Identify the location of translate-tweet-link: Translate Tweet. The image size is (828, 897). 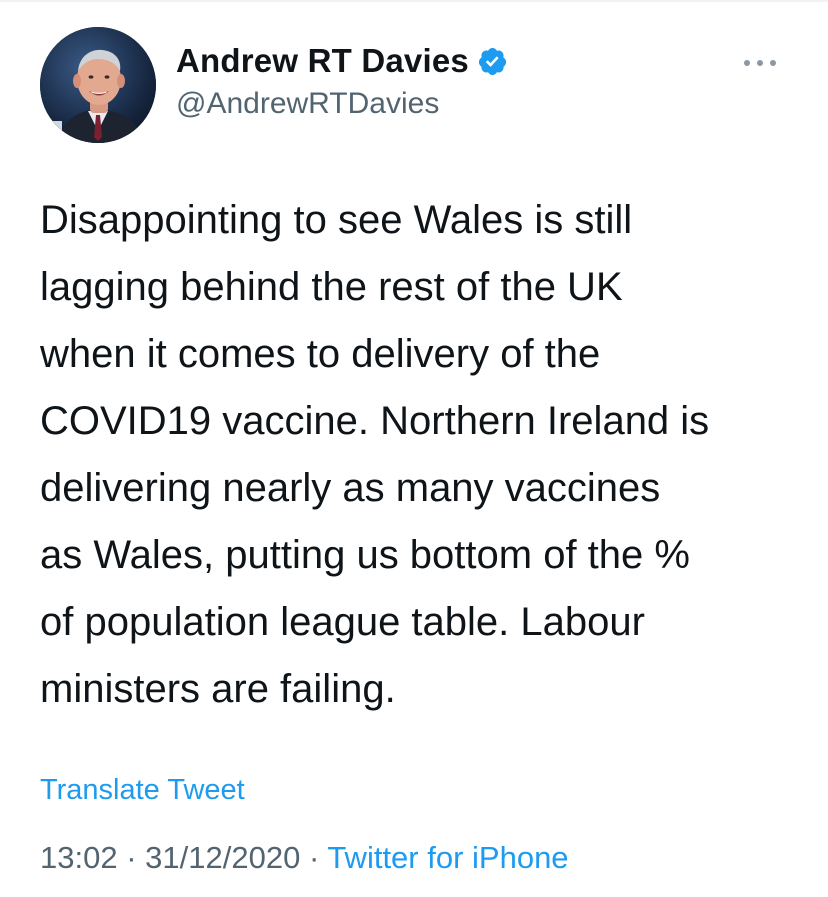
(142, 790).